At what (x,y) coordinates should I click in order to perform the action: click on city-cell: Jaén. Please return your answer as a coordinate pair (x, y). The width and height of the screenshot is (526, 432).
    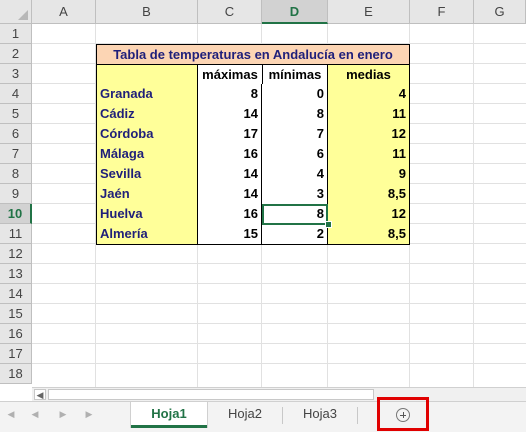
    Looking at the image, I should click on (147, 194).